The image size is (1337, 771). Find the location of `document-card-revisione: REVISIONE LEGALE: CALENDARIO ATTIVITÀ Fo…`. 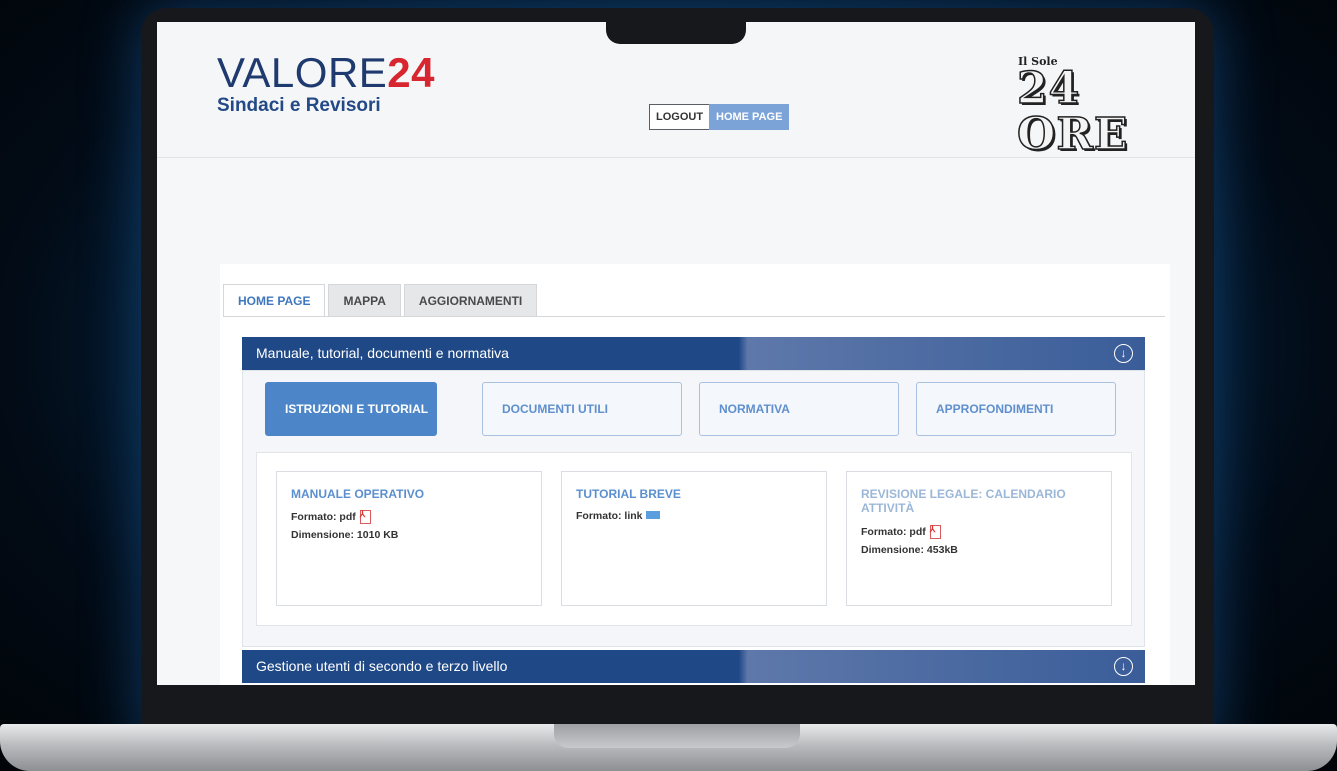

document-card-revisione: REVISIONE LEGALE: CALENDARIO ATTIVITÀ Fo… is located at coordinates (979, 538).